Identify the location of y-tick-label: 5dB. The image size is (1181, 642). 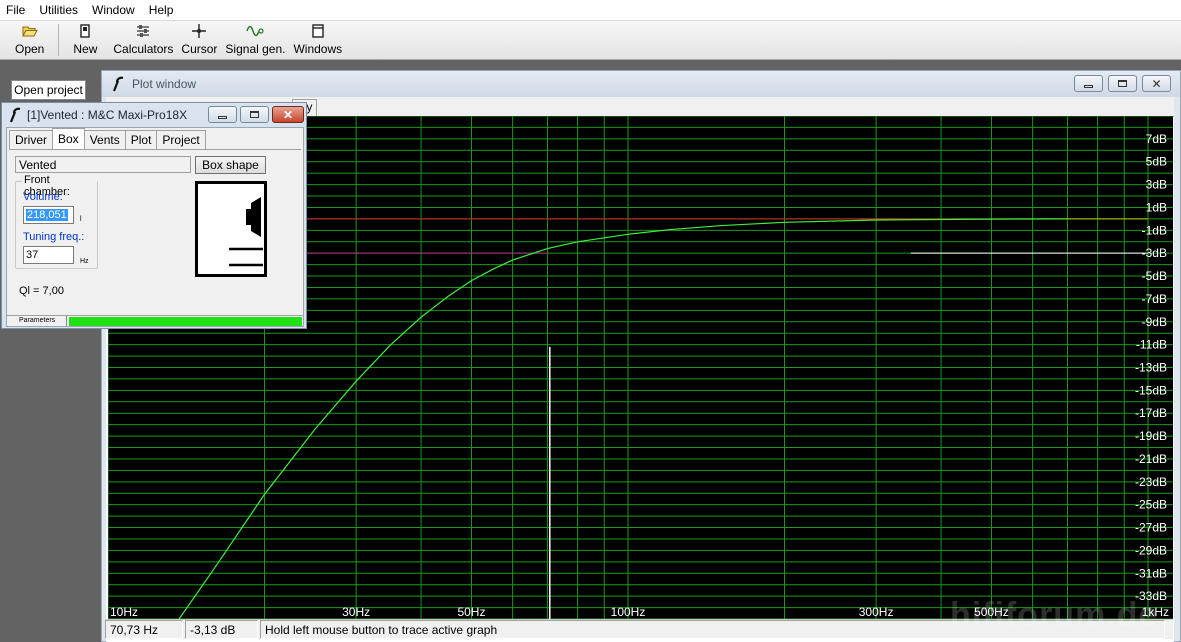
(1156, 162).